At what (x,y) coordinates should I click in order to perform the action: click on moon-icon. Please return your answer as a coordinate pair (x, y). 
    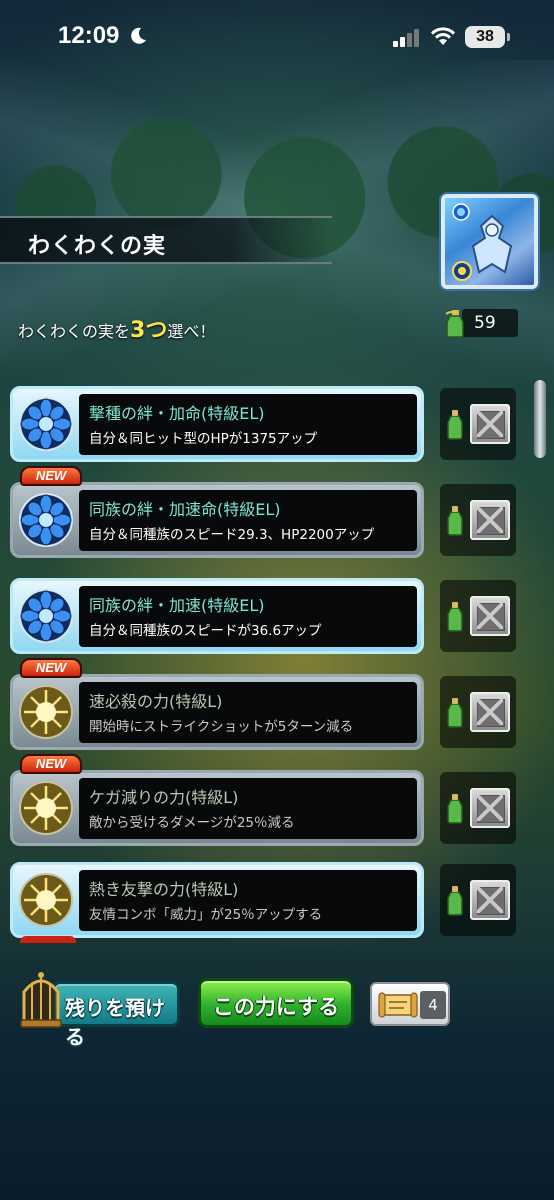
    Looking at the image, I should click on (138, 35).